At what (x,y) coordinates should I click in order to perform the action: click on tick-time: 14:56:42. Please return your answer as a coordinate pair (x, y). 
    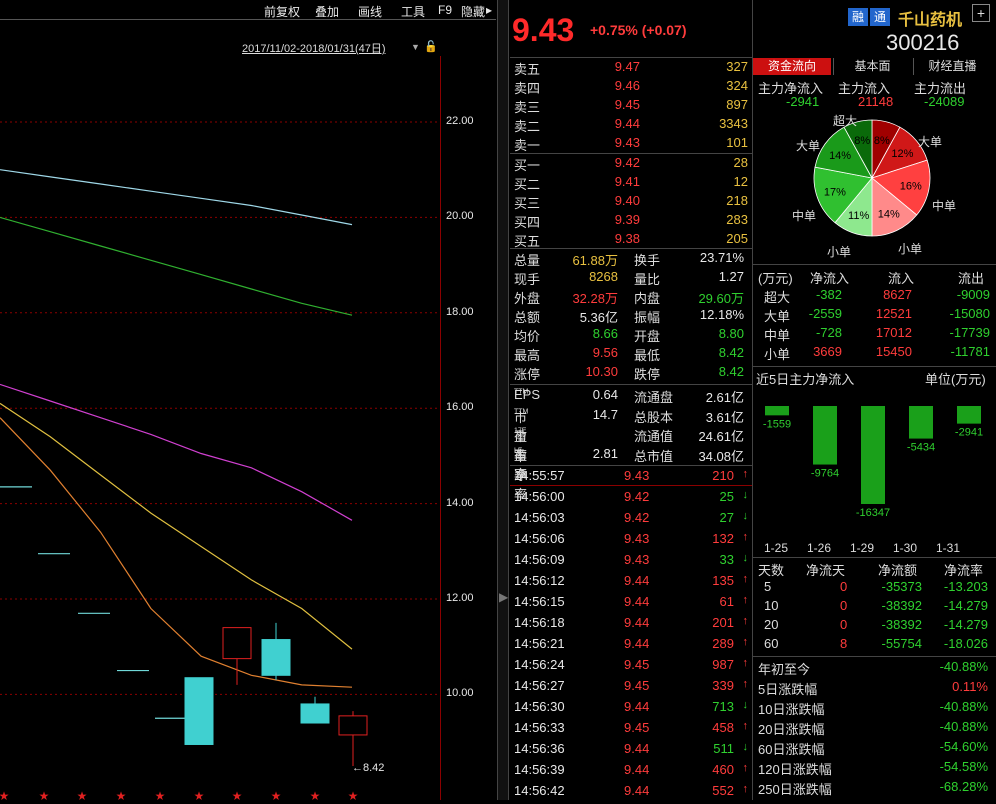
    Looking at the image, I should click on (539, 790).